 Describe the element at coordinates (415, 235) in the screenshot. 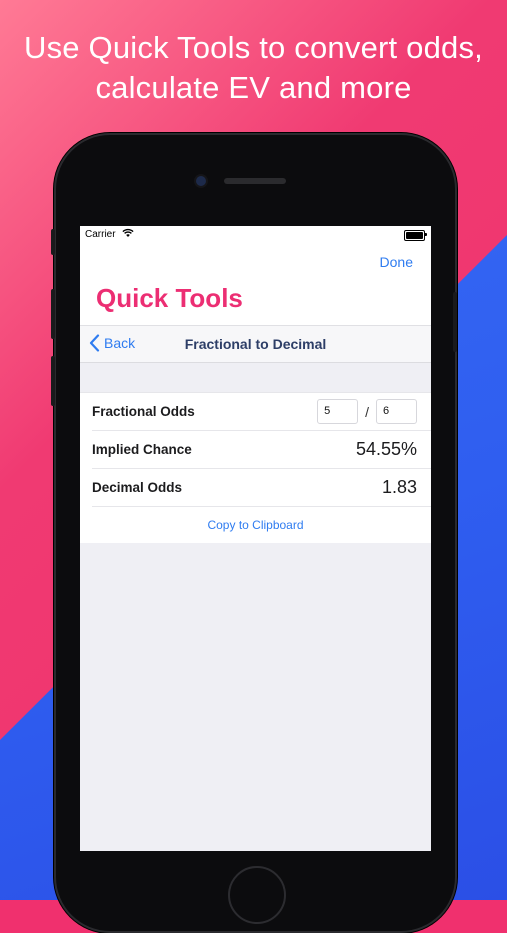

I see `battery-icon` at that location.